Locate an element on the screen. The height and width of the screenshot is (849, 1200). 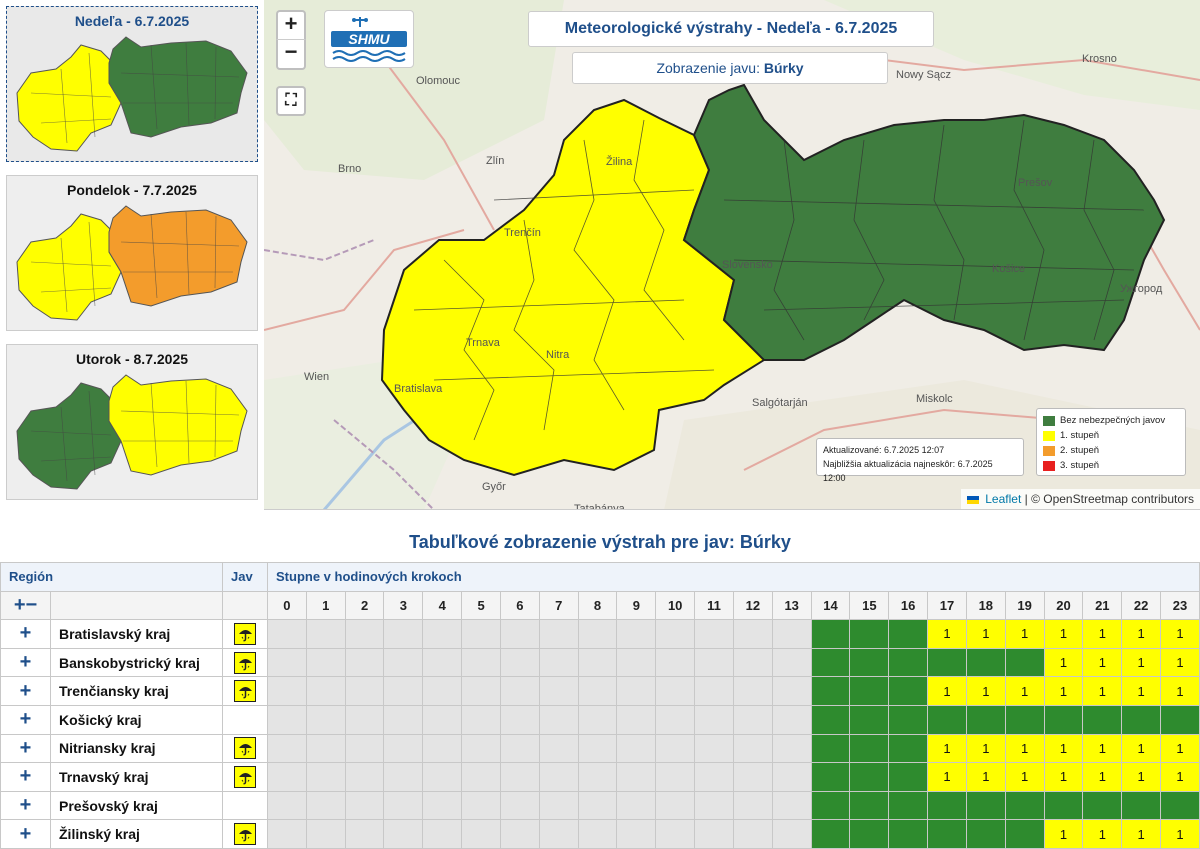
legend-item: 3. stupeň is located at coordinates (1111, 465).